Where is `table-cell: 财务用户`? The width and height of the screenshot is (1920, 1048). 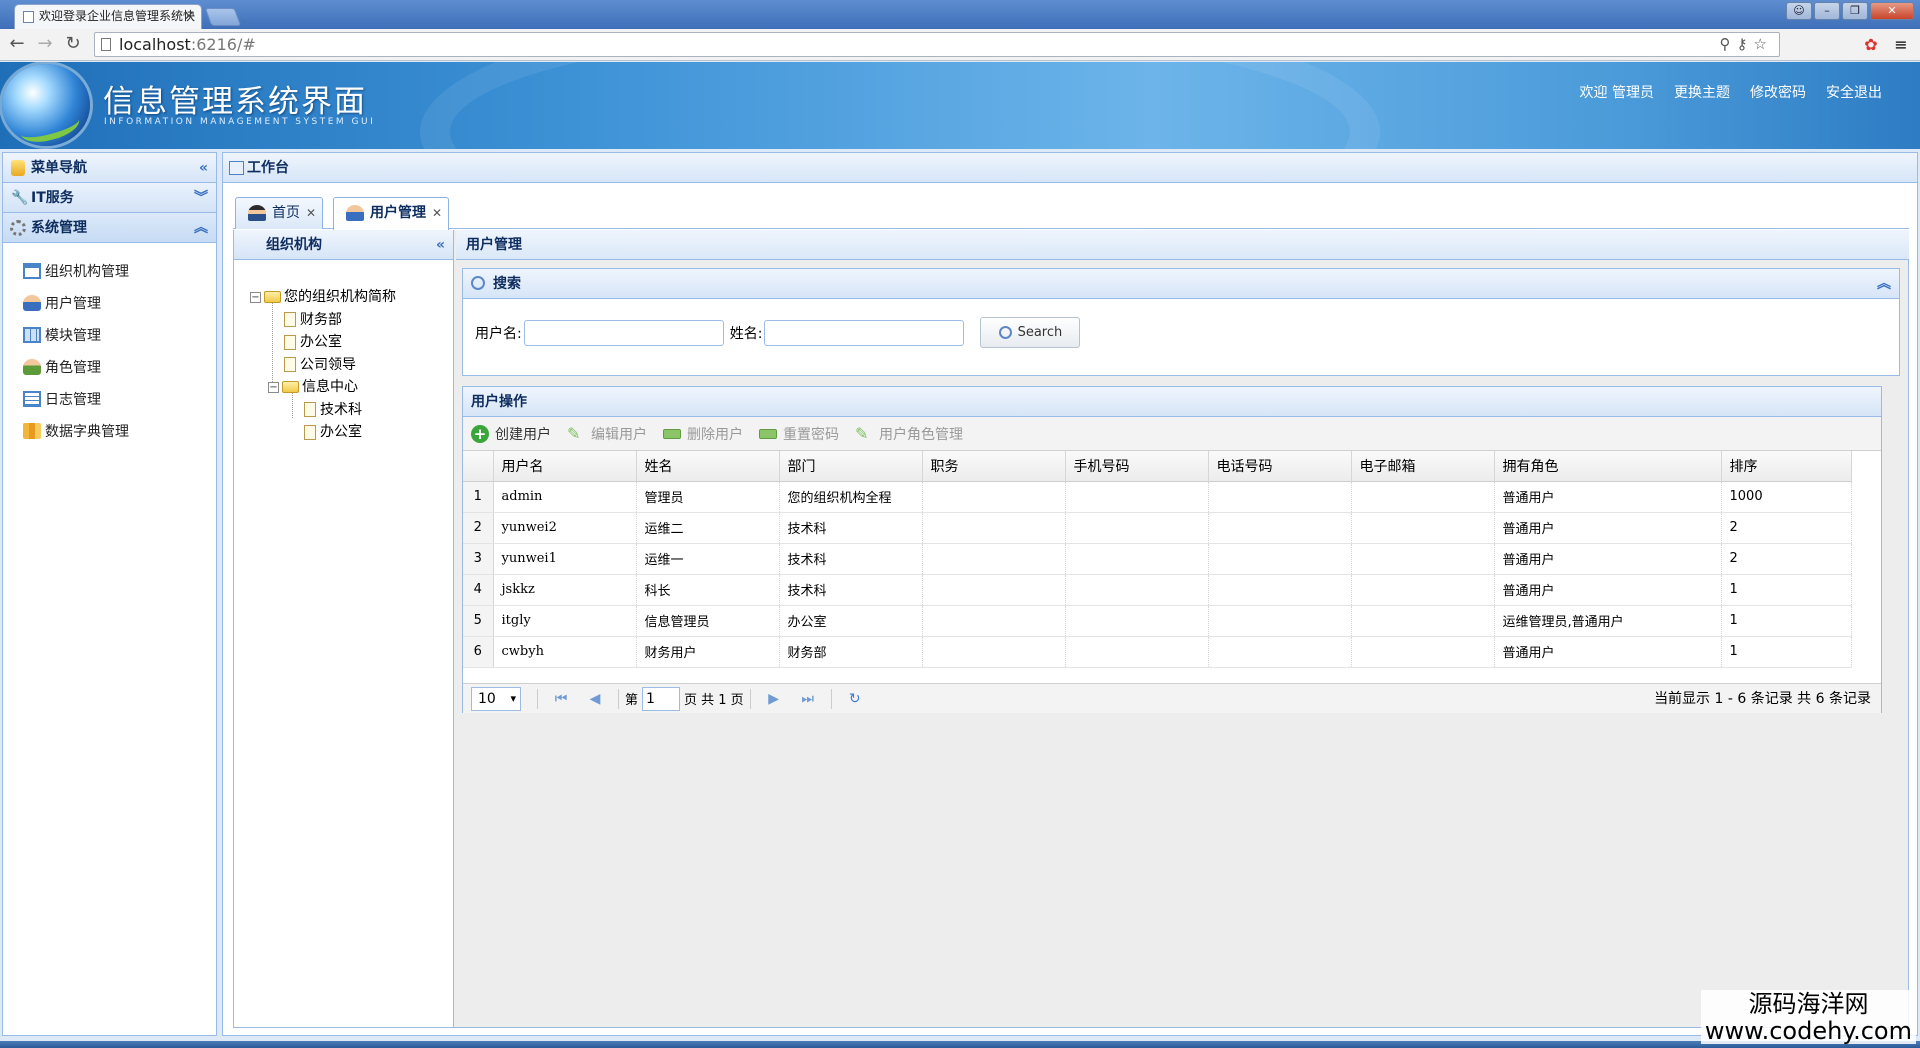
table-cell: 财务用户 is located at coordinates (708, 652).